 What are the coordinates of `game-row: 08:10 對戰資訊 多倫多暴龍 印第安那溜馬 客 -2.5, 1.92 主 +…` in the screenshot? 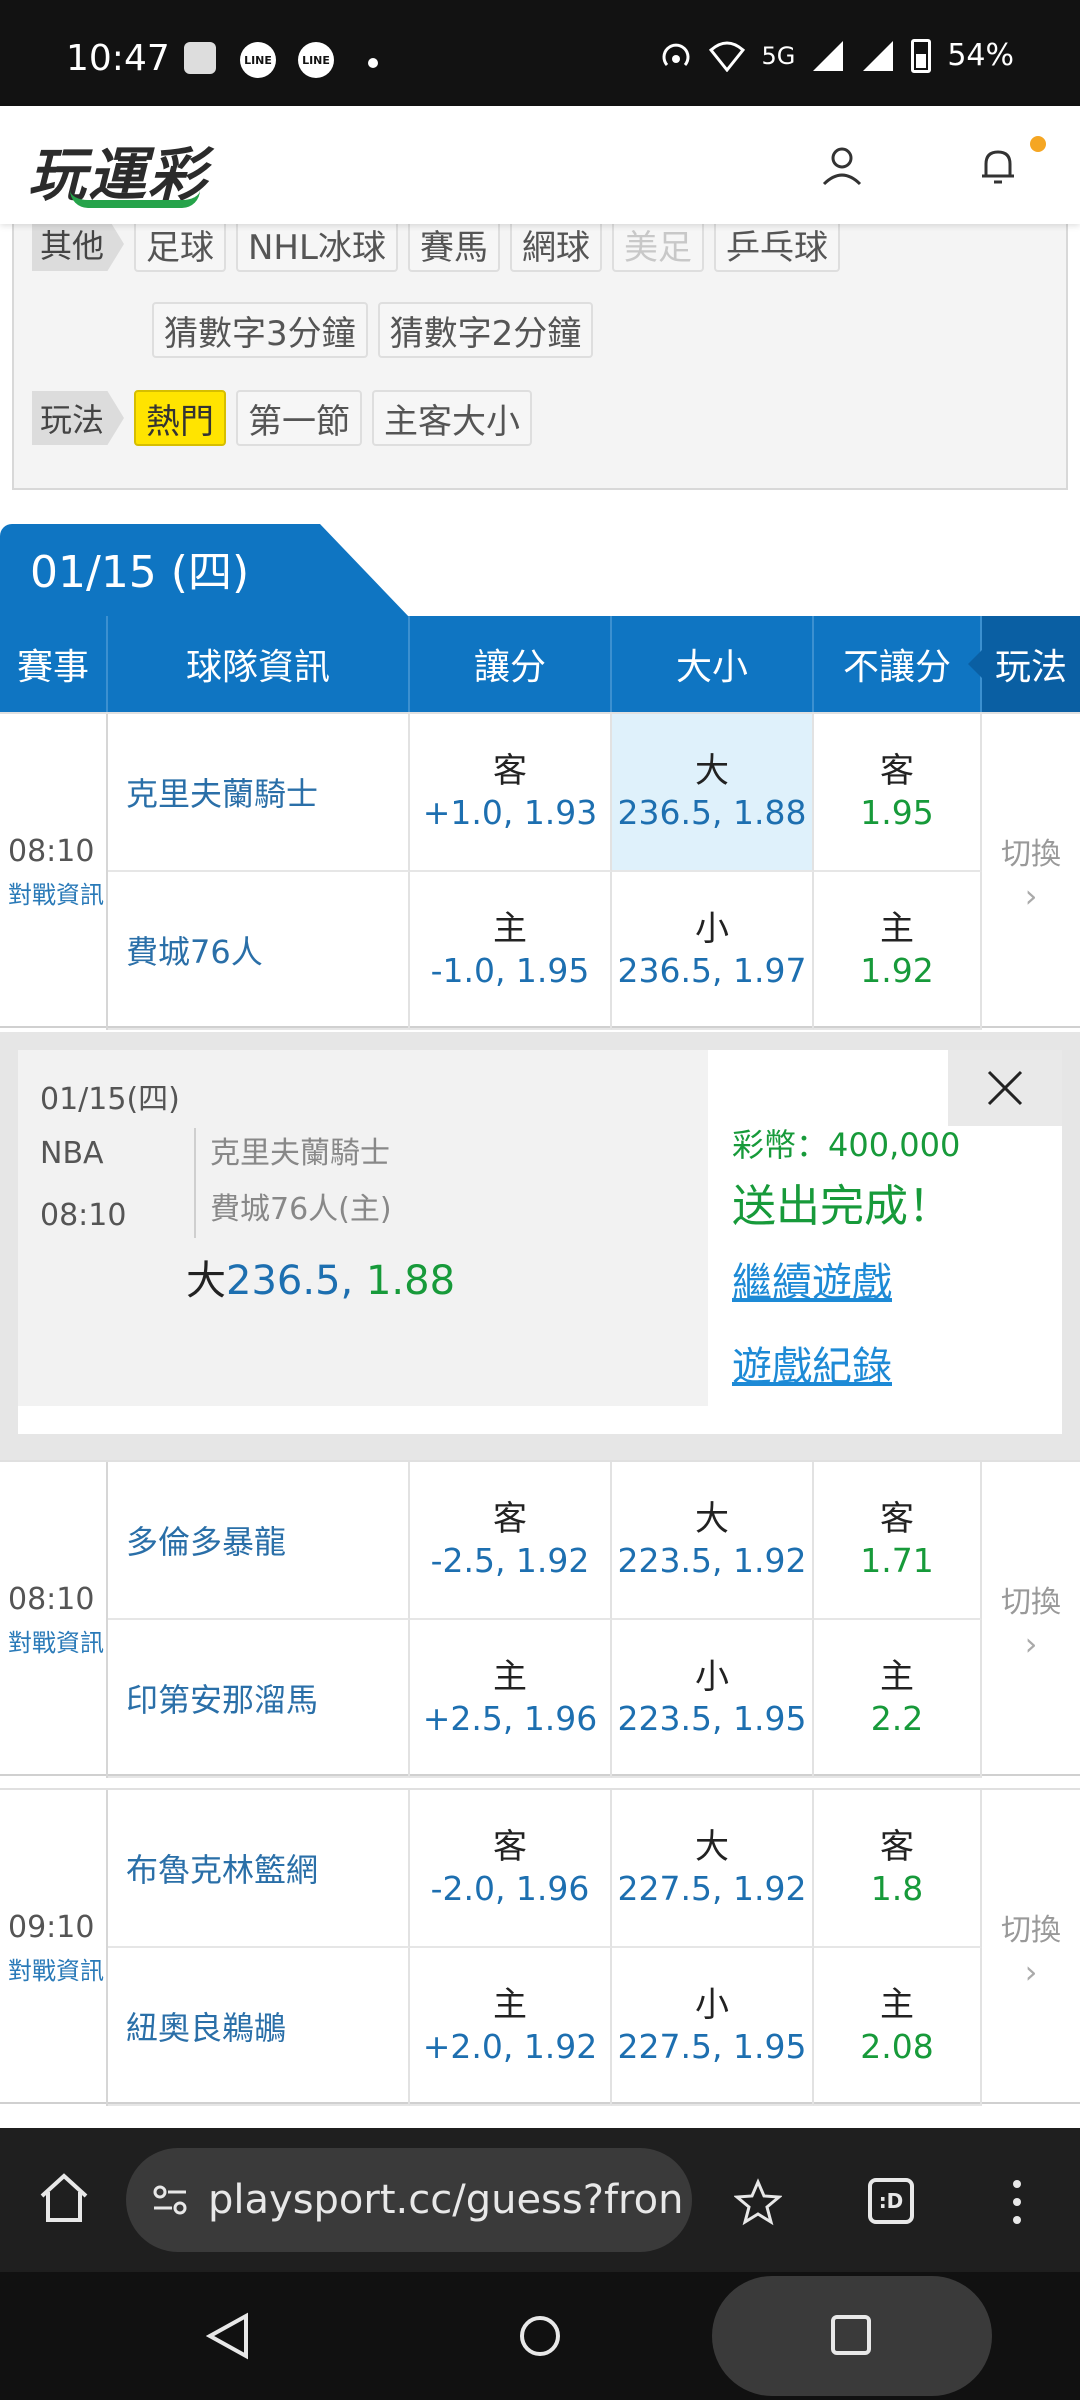 It's located at (540, 1619).